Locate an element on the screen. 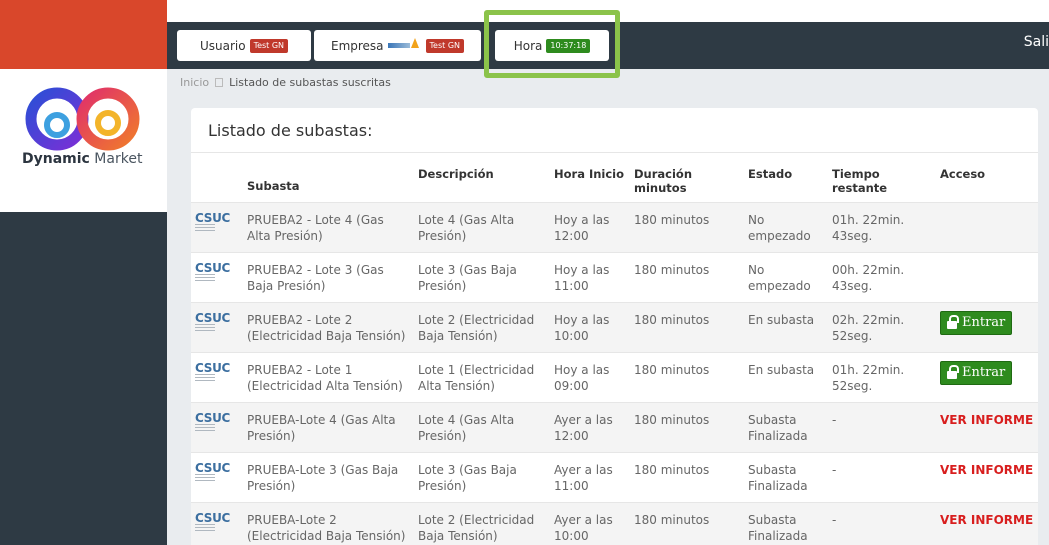 Image resolution: width=1049 pixels, height=545 pixels. column-header: Descripción is located at coordinates (456, 174).